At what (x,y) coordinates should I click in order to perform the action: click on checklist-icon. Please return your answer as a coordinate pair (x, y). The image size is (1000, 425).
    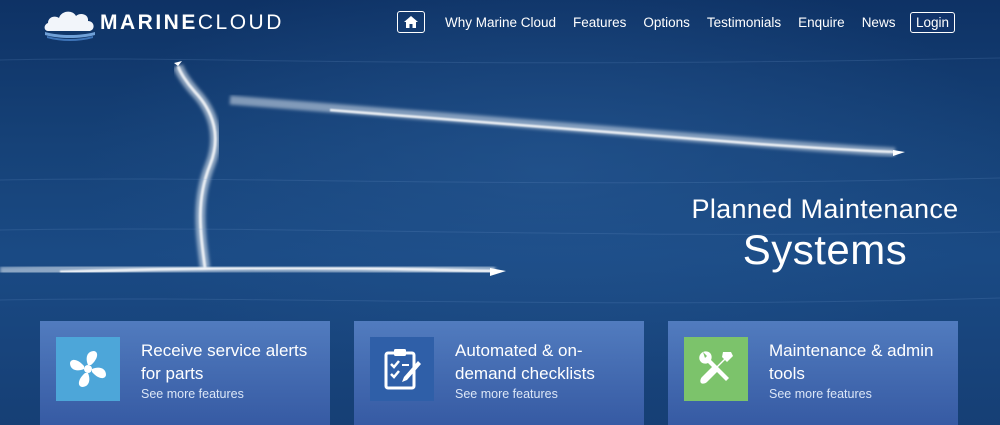
    Looking at the image, I should click on (402, 369).